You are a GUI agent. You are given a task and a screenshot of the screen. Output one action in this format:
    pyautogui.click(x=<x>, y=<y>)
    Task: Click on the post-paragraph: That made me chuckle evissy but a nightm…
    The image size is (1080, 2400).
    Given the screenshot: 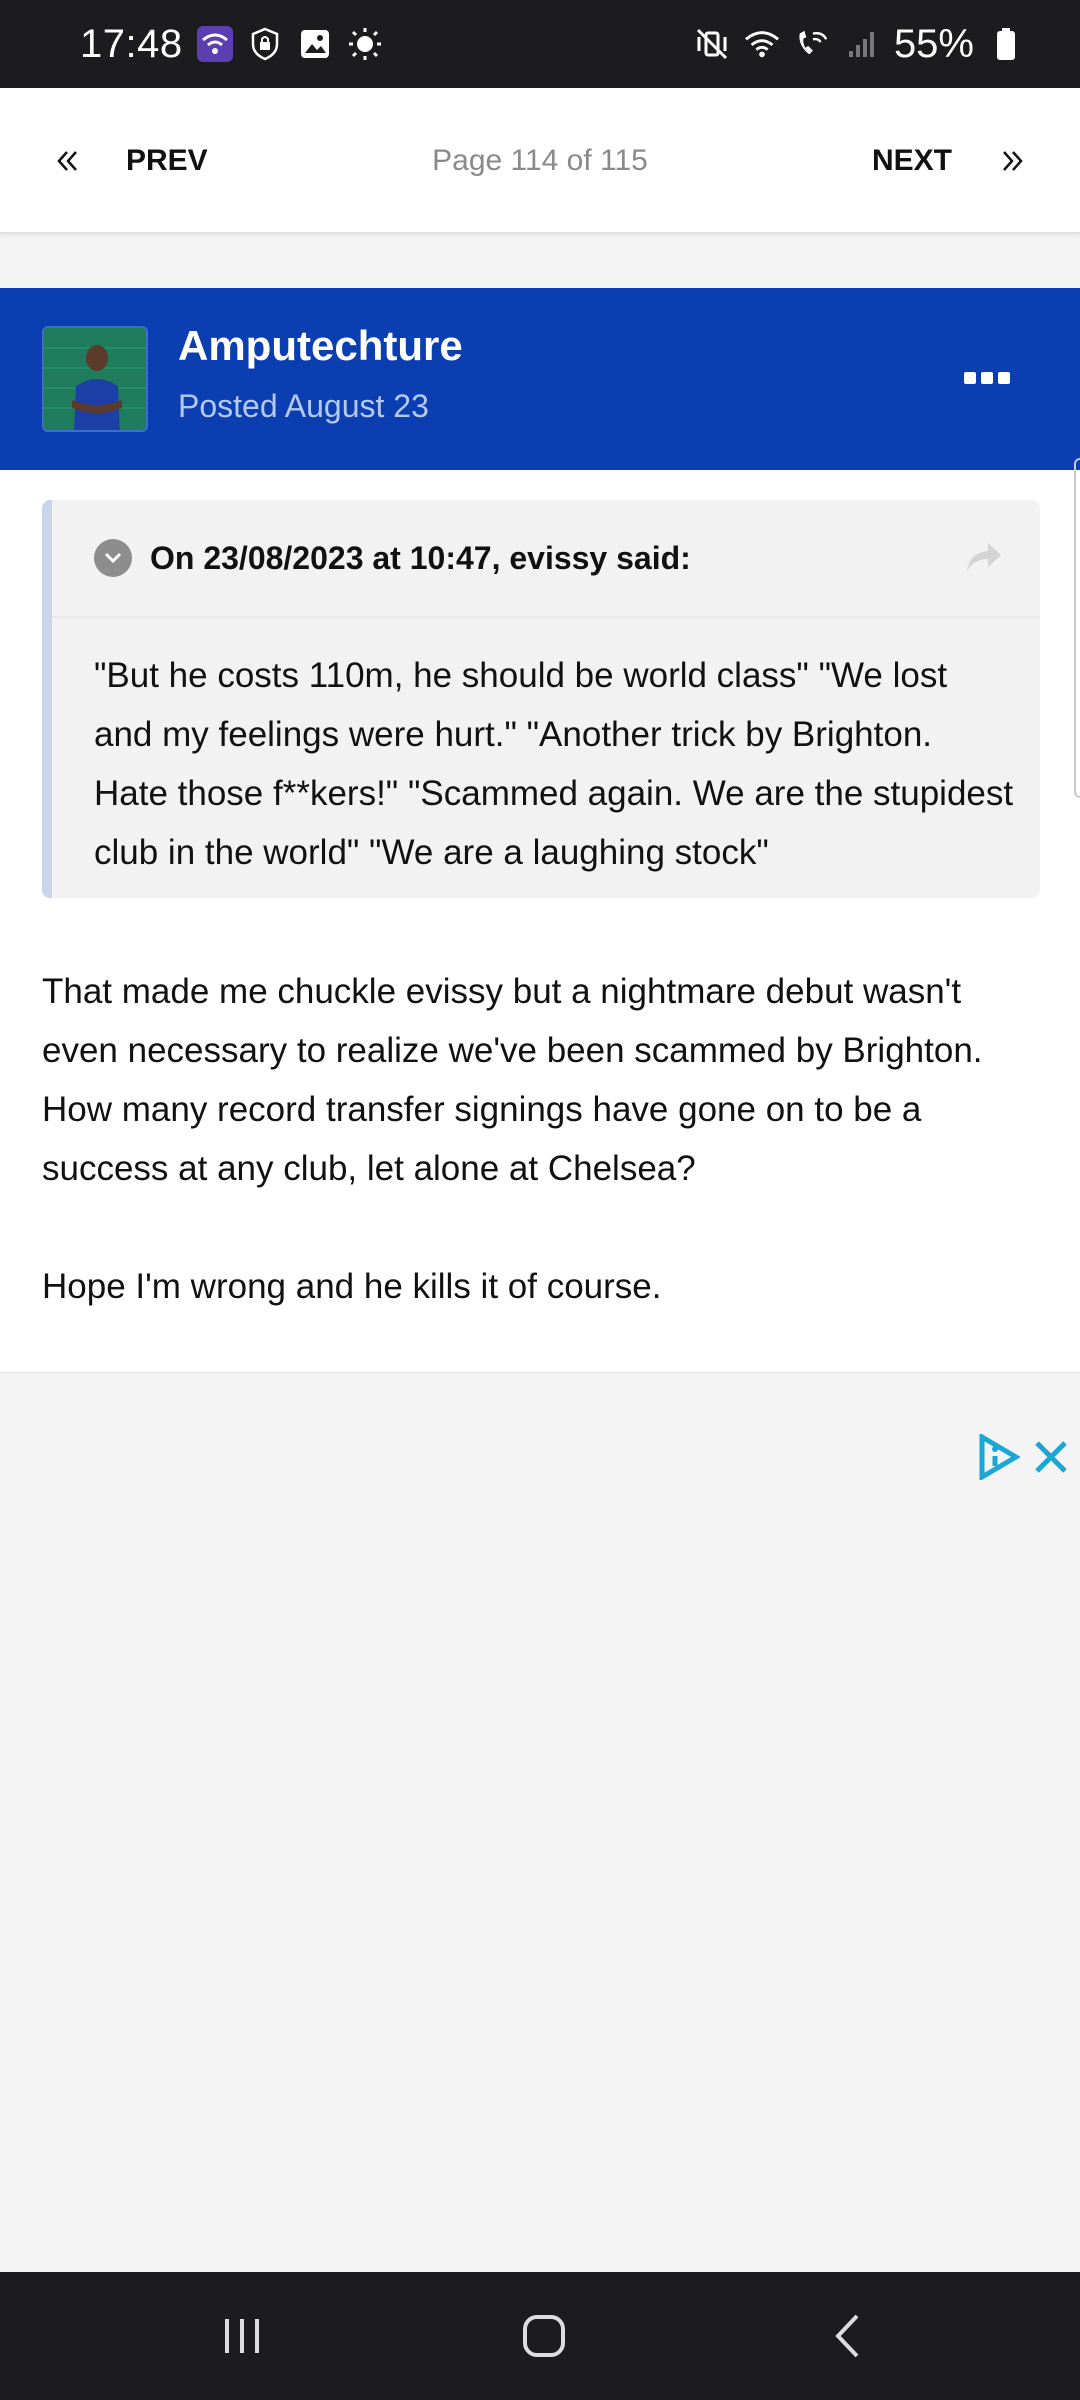 What is the action you would take?
    pyautogui.click(x=512, y=1080)
    